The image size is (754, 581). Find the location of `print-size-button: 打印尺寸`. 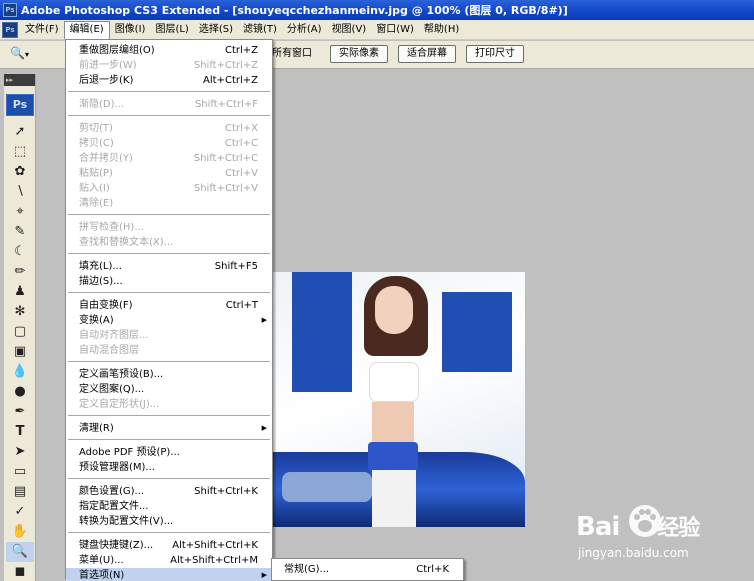

print-size-button: 打印尺寸 is located at coordinates (495, 54).